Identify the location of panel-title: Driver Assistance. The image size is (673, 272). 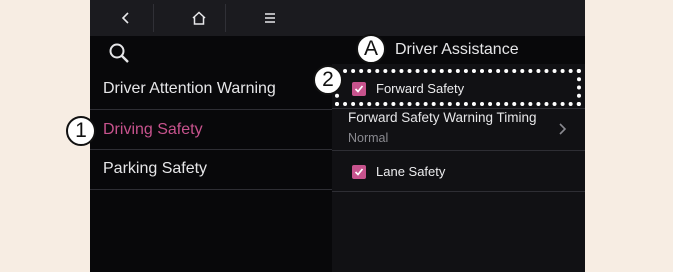
(457, 49).